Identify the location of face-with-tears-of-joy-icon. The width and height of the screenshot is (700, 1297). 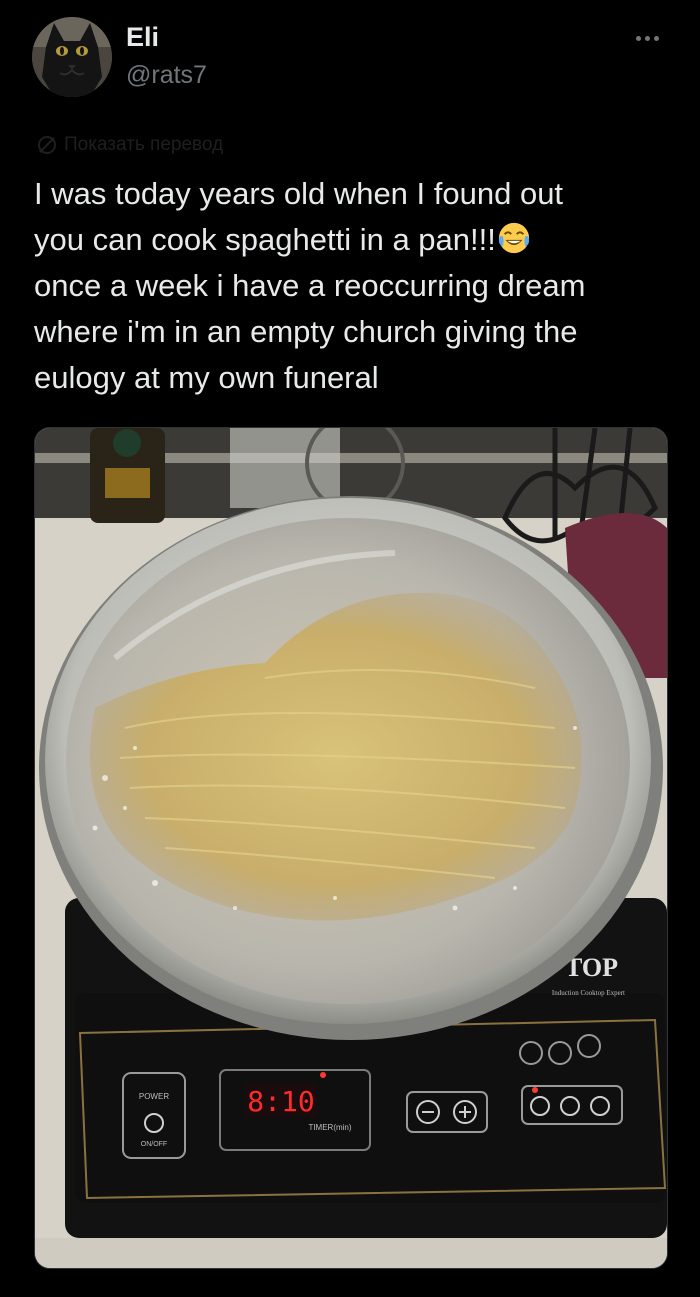
(513, 238).